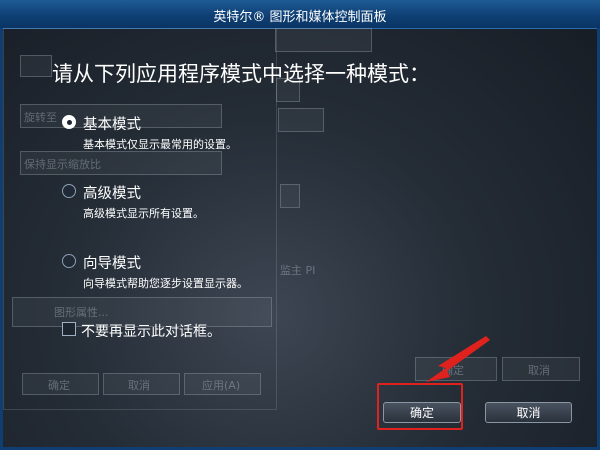  Describe the element at coordinates (62, 164) in the screenshot. I see `background-text: 保持显示缩放比` at that location.